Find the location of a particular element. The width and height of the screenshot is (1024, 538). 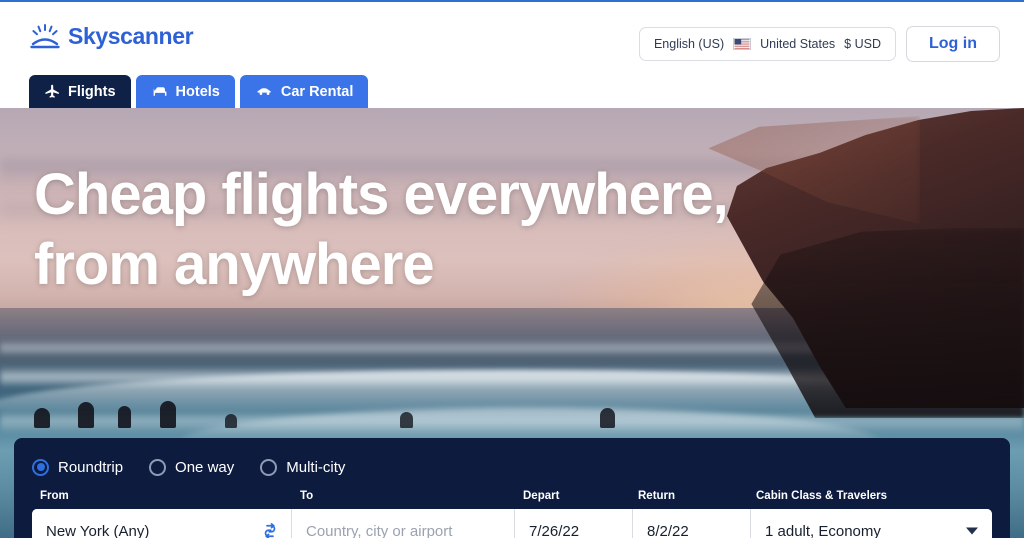

trip-type-roundtrip-label: Roundtrip is located at coordinates (91, 467).